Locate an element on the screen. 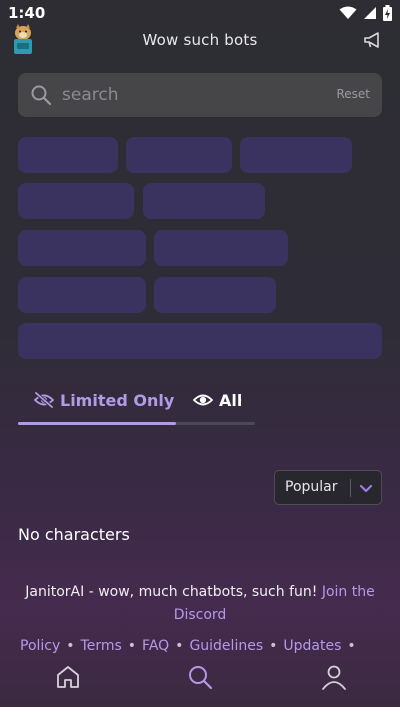  system-icons is located at coordinates (365, 13).